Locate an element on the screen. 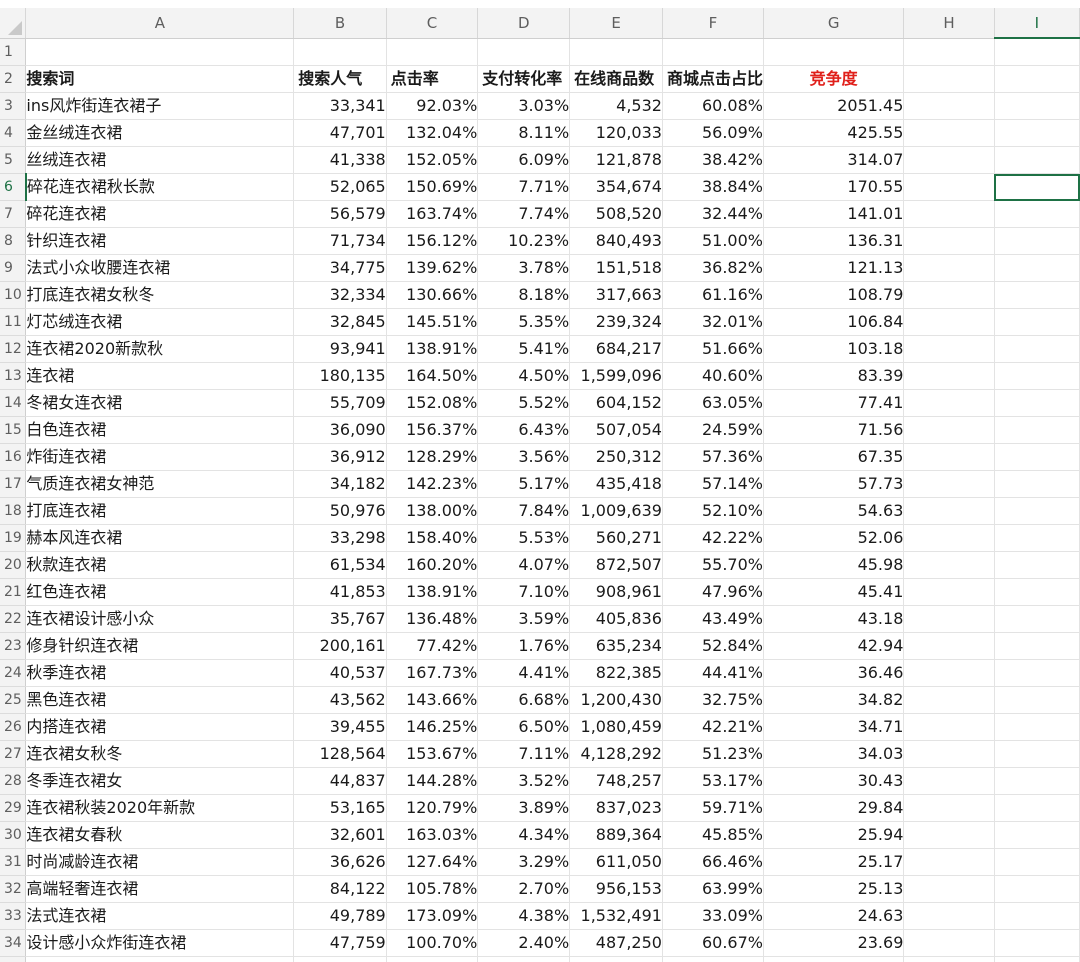 The height and width of the screenshot is (962, 1080). conversion-cell: 2.70% is located at coordinates (524, 889).